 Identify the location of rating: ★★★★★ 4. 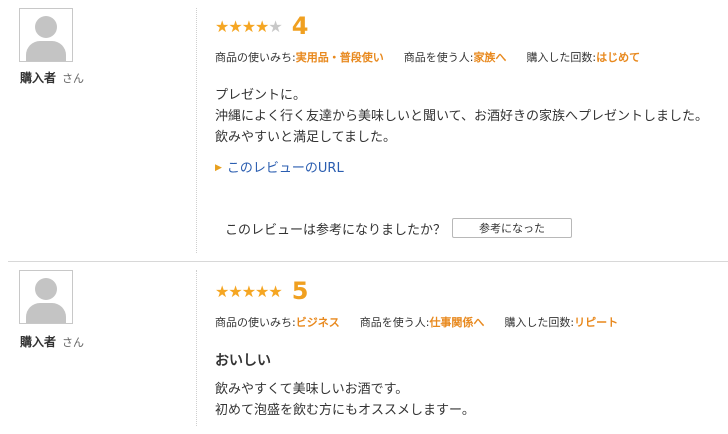
(261, 26).